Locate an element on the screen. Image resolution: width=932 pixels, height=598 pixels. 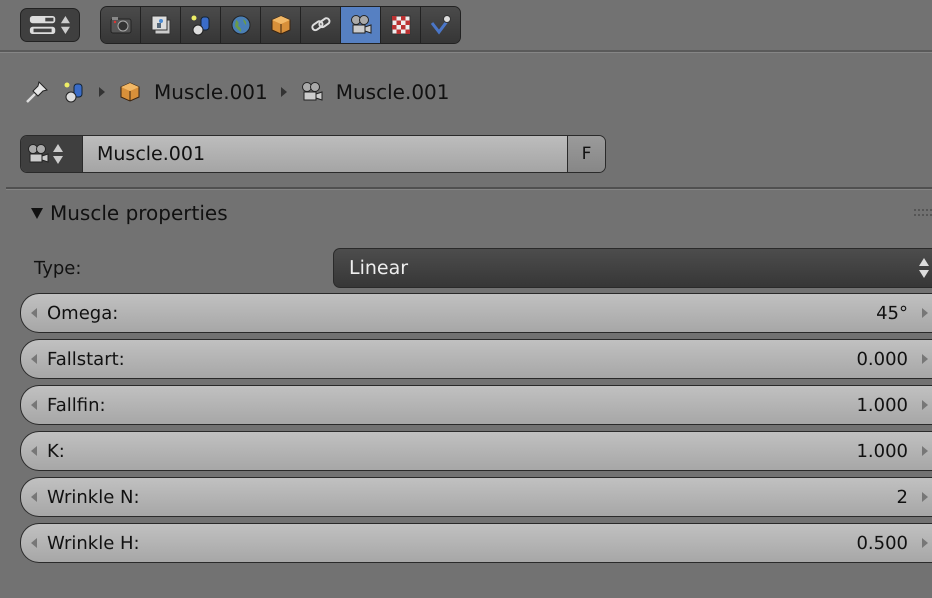
expand-triangle-icon is located at coordinates (37, 213).